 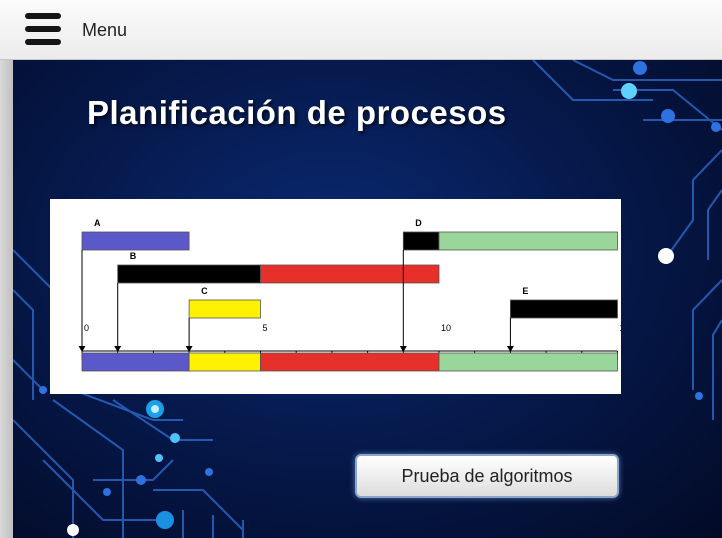 I want to click on process-label: D, so click(x=418, y=223).